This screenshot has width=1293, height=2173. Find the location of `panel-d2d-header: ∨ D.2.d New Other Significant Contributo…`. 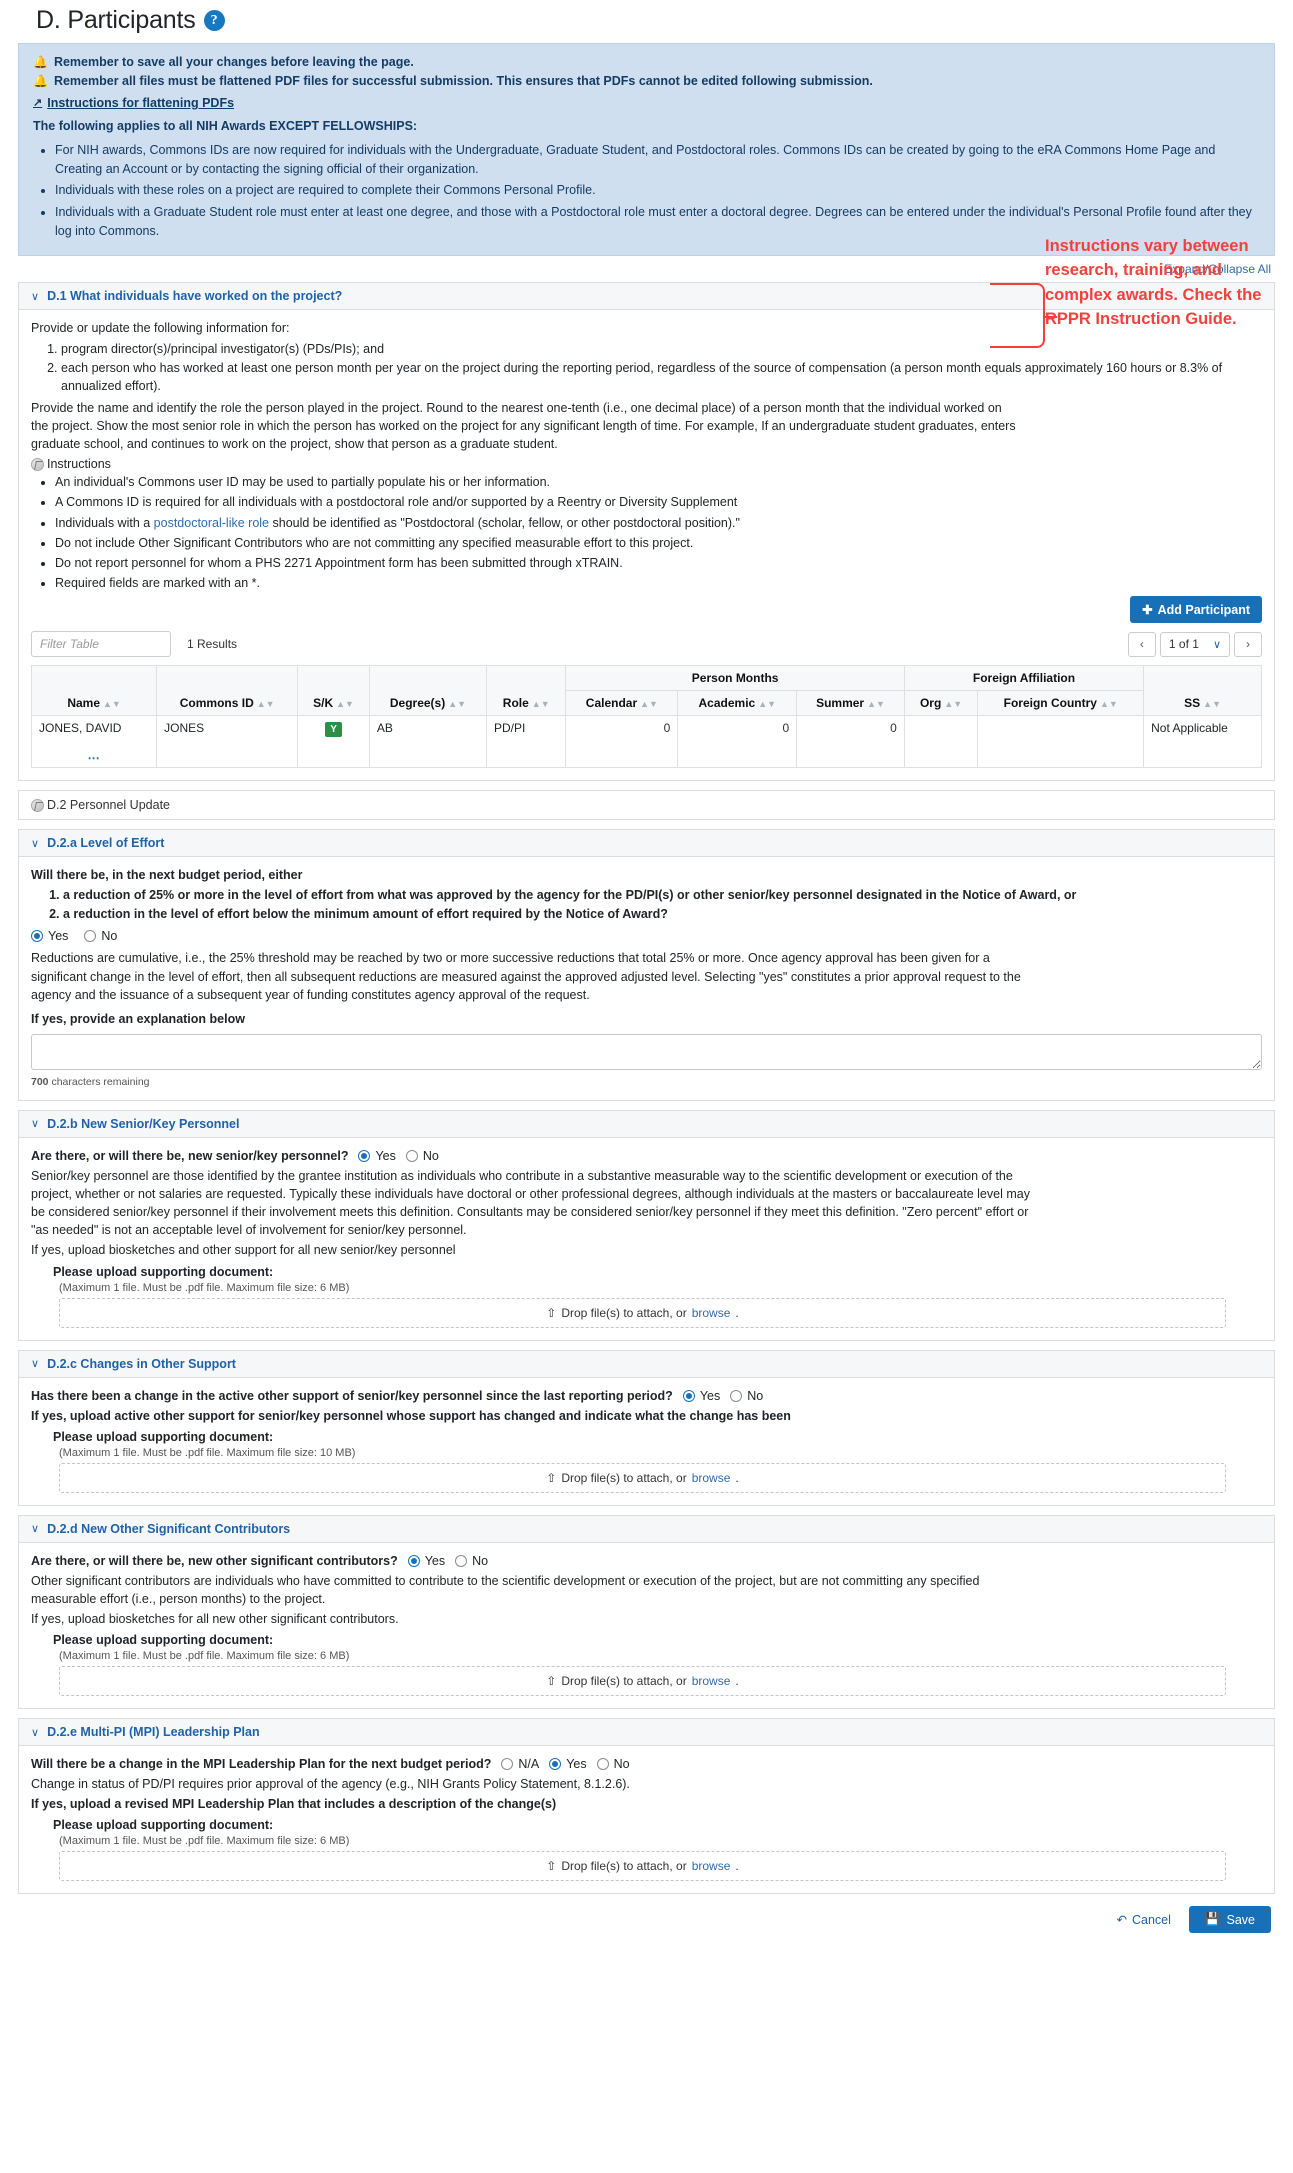

panel-d2d-header: ∨ D.2.d New Other Significant Contributo… is located at coordinates (646, 1529).